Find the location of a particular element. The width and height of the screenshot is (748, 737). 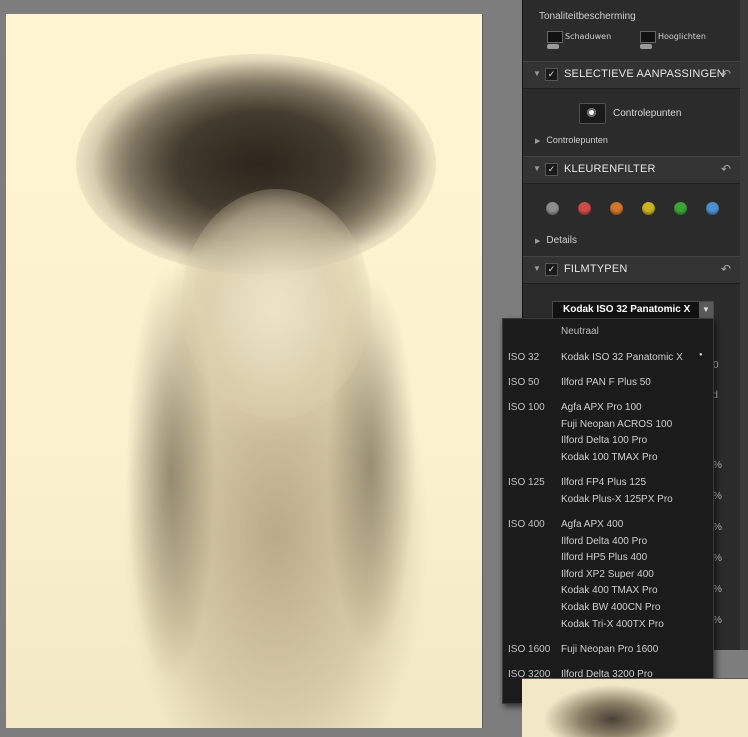

color-filter-orange-swatch is located at coordinates (616, 208).